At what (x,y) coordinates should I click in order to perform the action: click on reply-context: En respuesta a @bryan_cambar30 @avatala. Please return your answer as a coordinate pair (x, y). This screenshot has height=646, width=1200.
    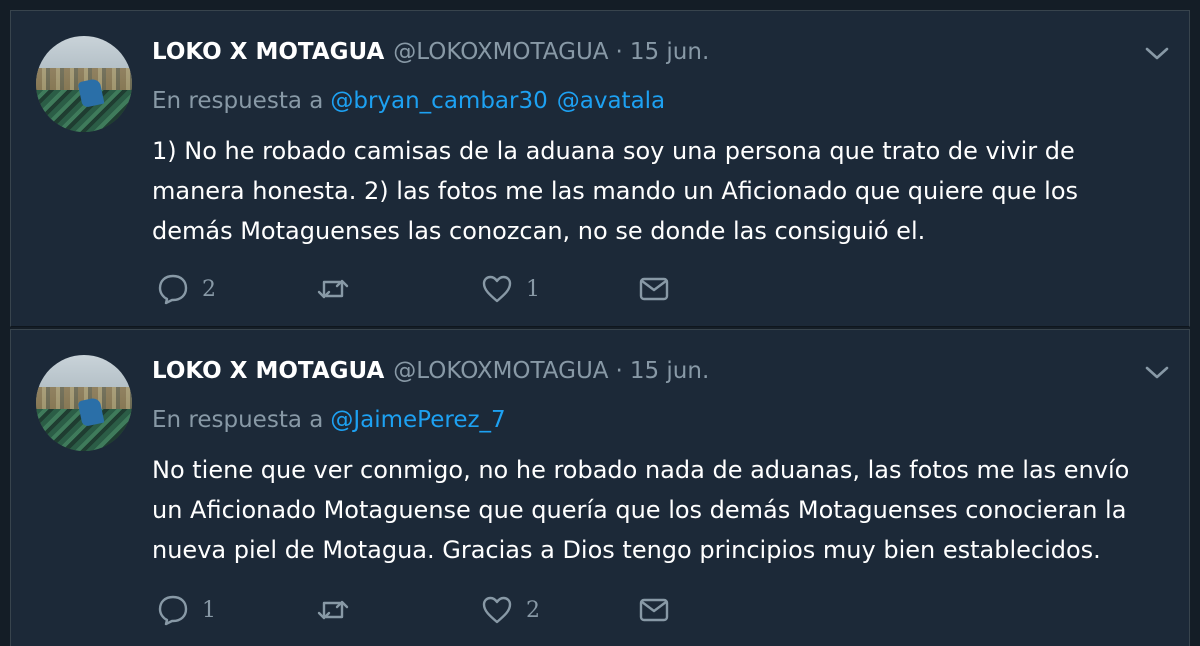
    Looking at the image, I should click on (408, 101).